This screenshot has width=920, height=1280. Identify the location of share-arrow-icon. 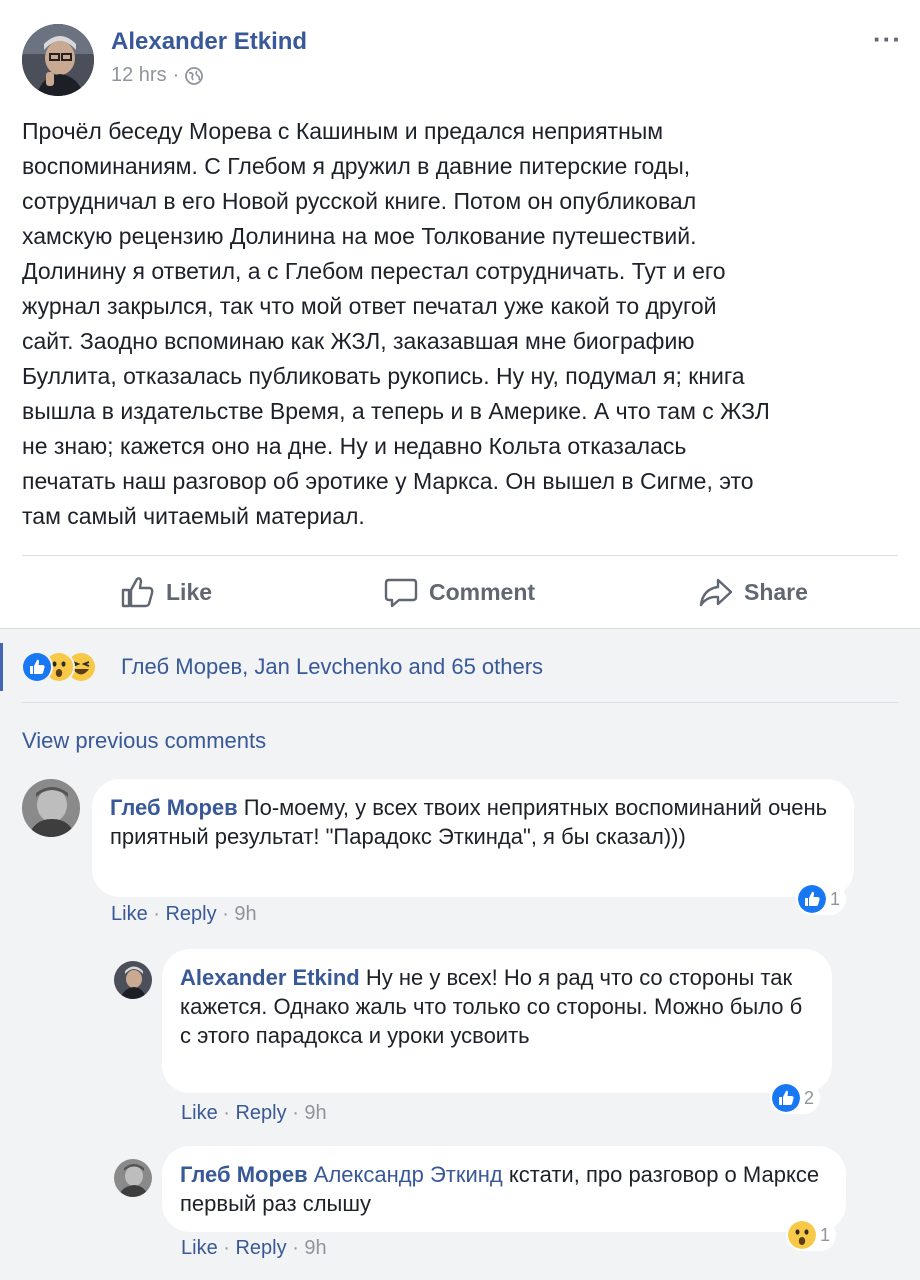
(716, 592).